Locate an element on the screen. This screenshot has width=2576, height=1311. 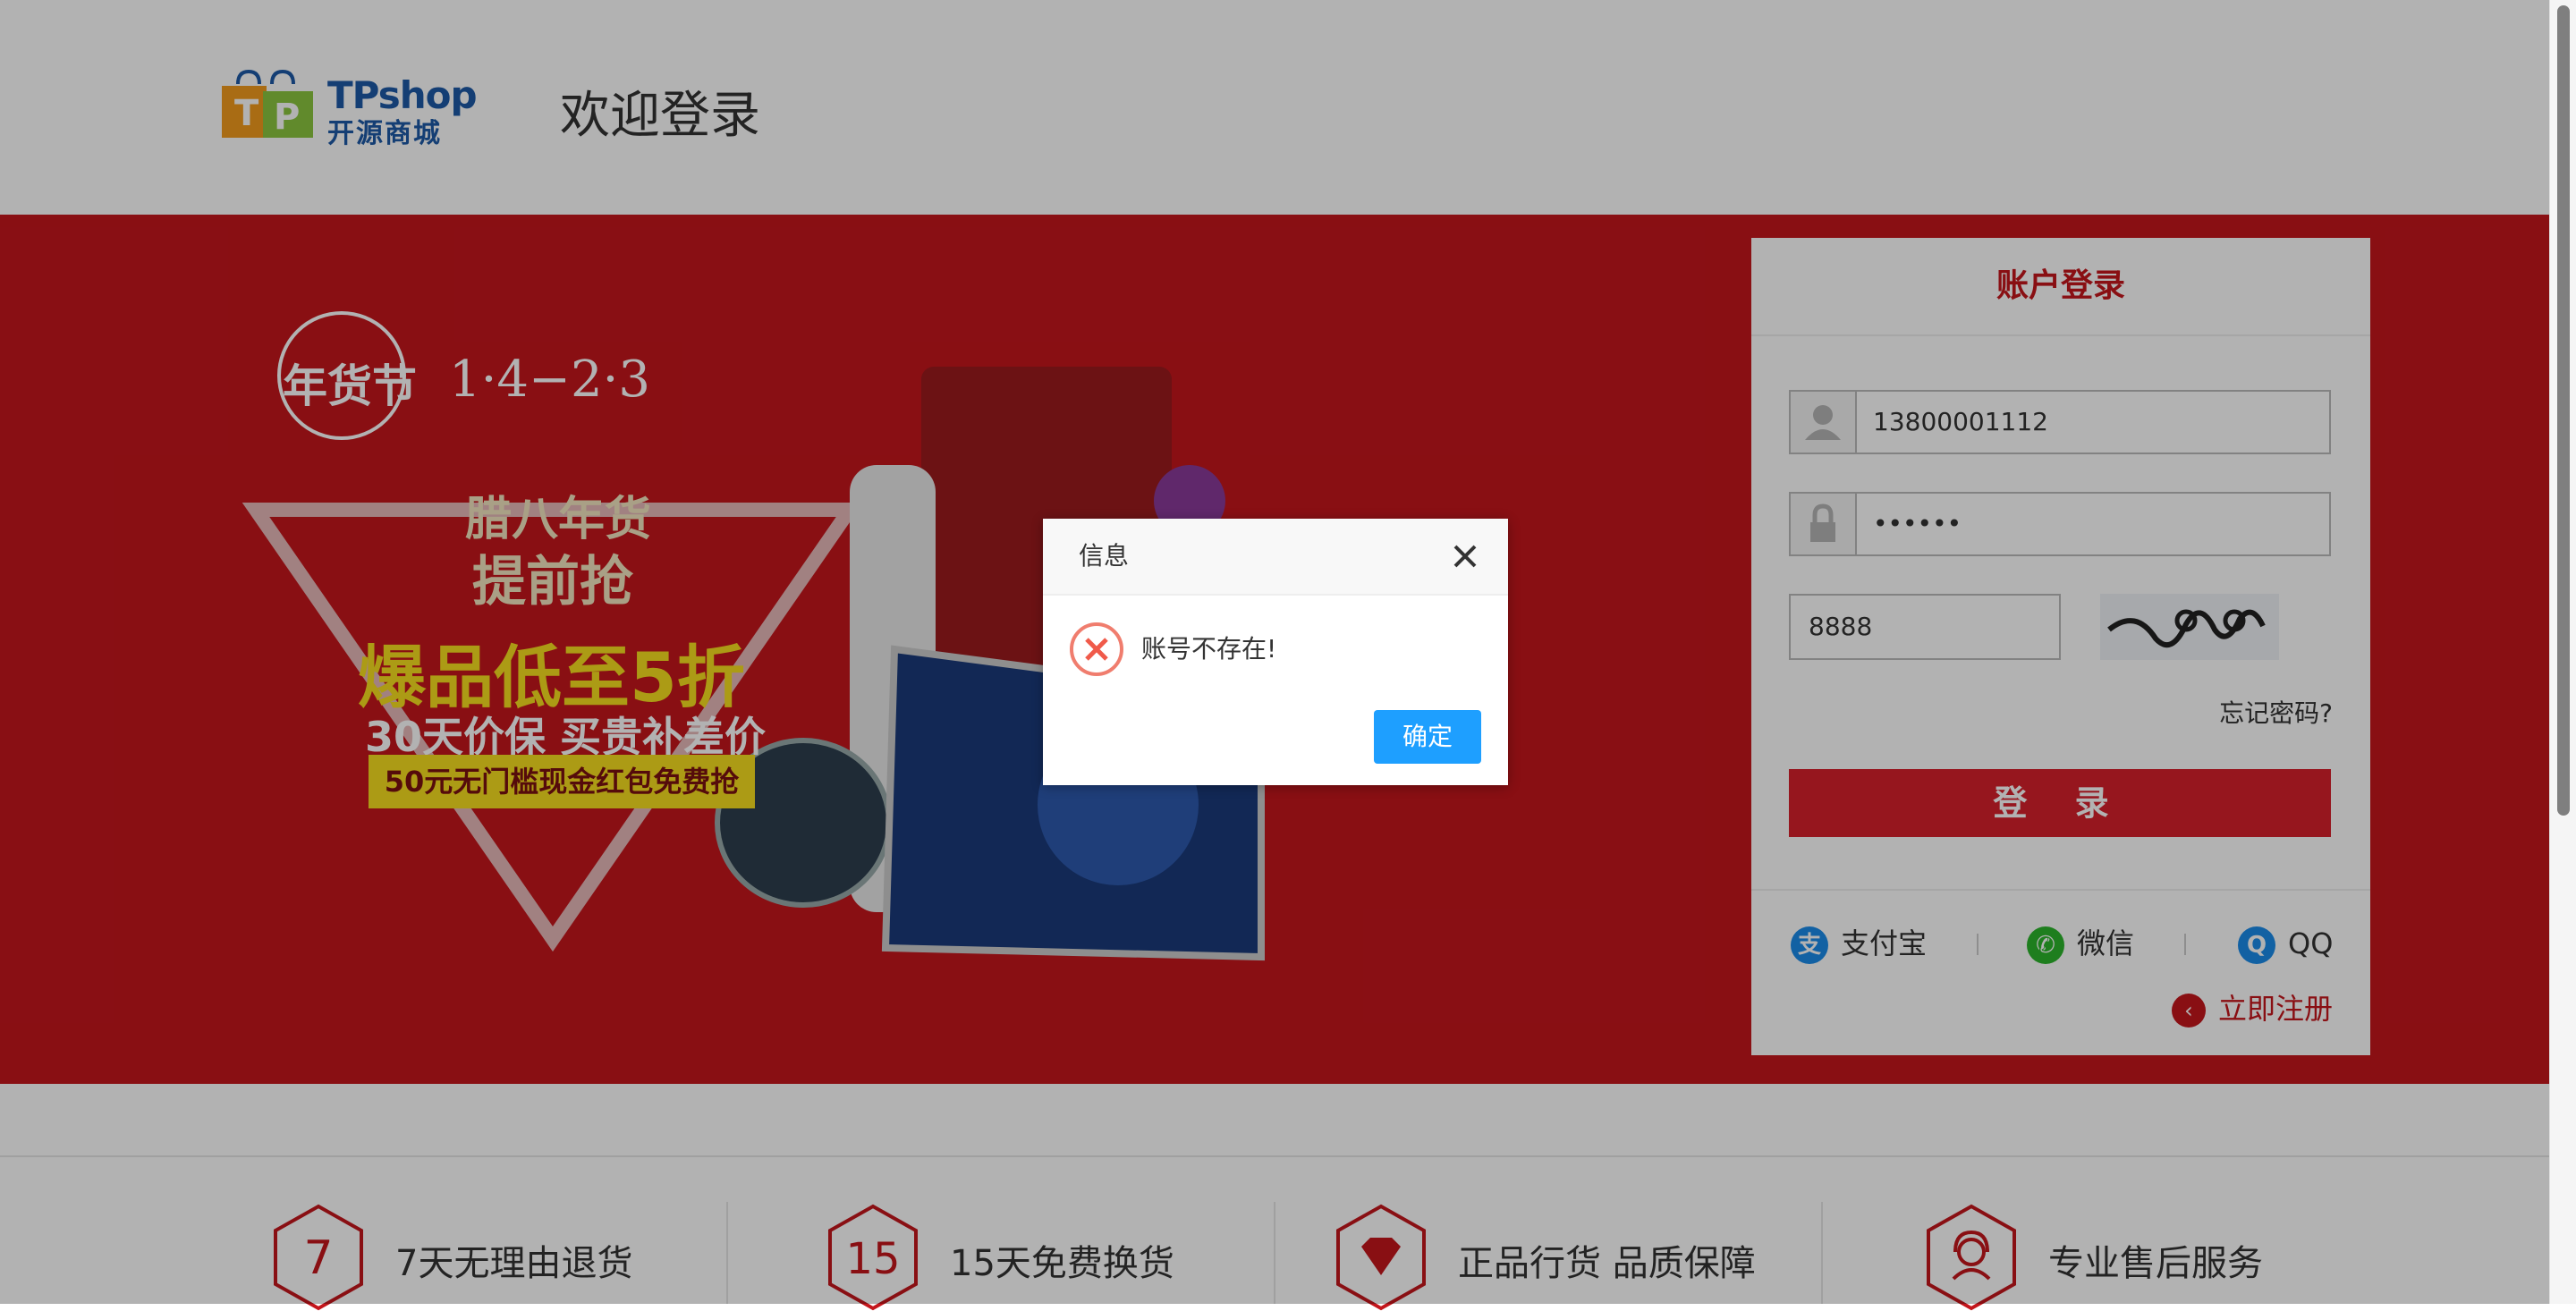
error-icon is located at coordinates (1096, 649).